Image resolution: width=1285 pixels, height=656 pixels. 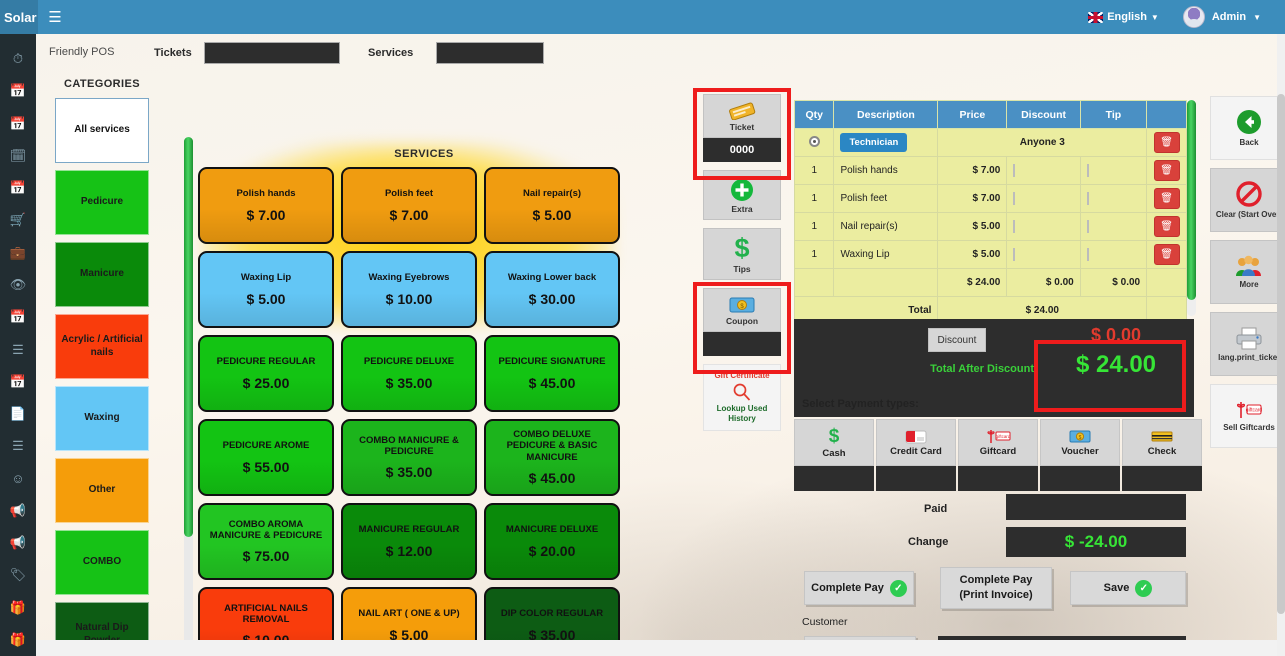 I want to click on sidebar-item-smiley: ☺, so click(x=18, y=478).